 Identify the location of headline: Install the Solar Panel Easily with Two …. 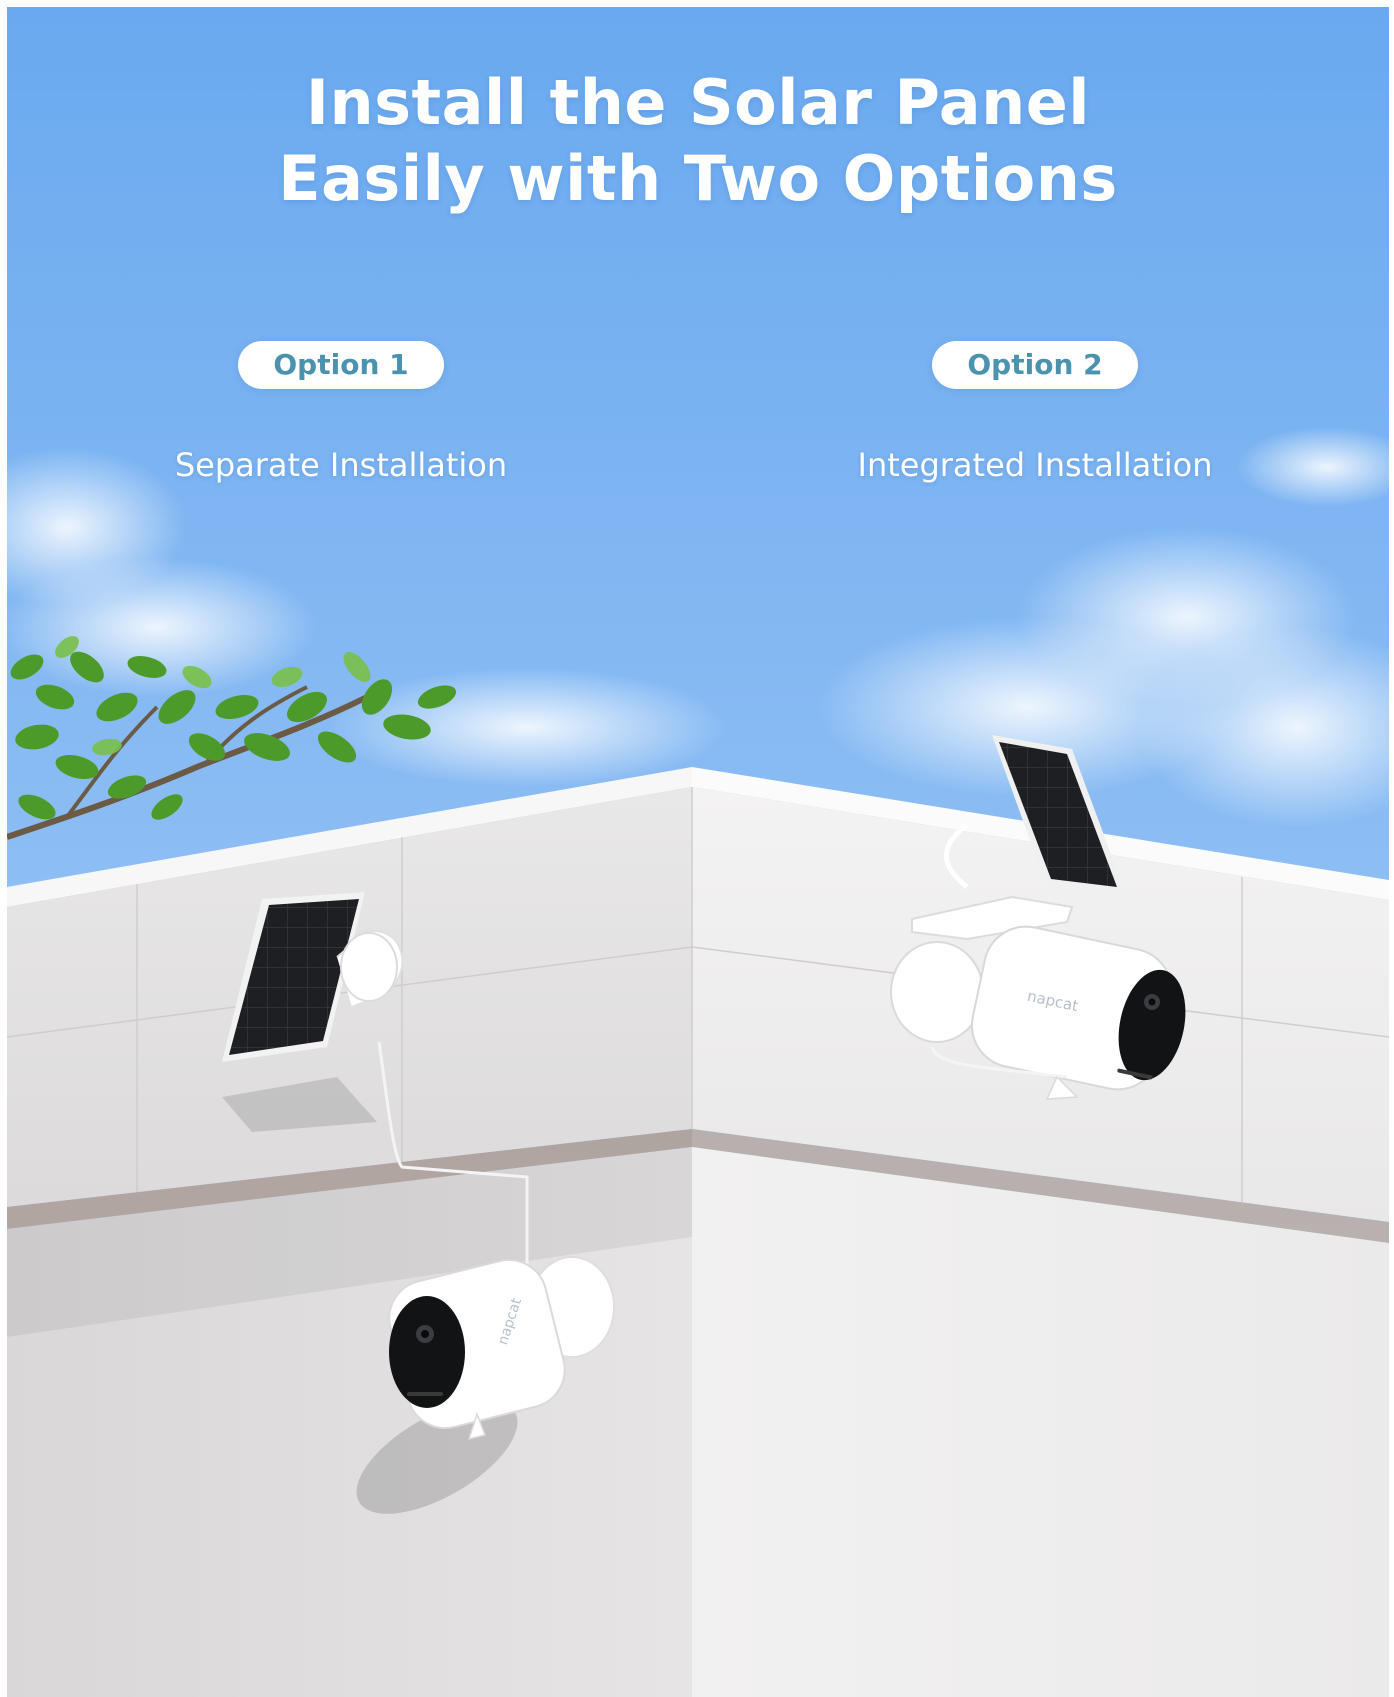
(698, 141).